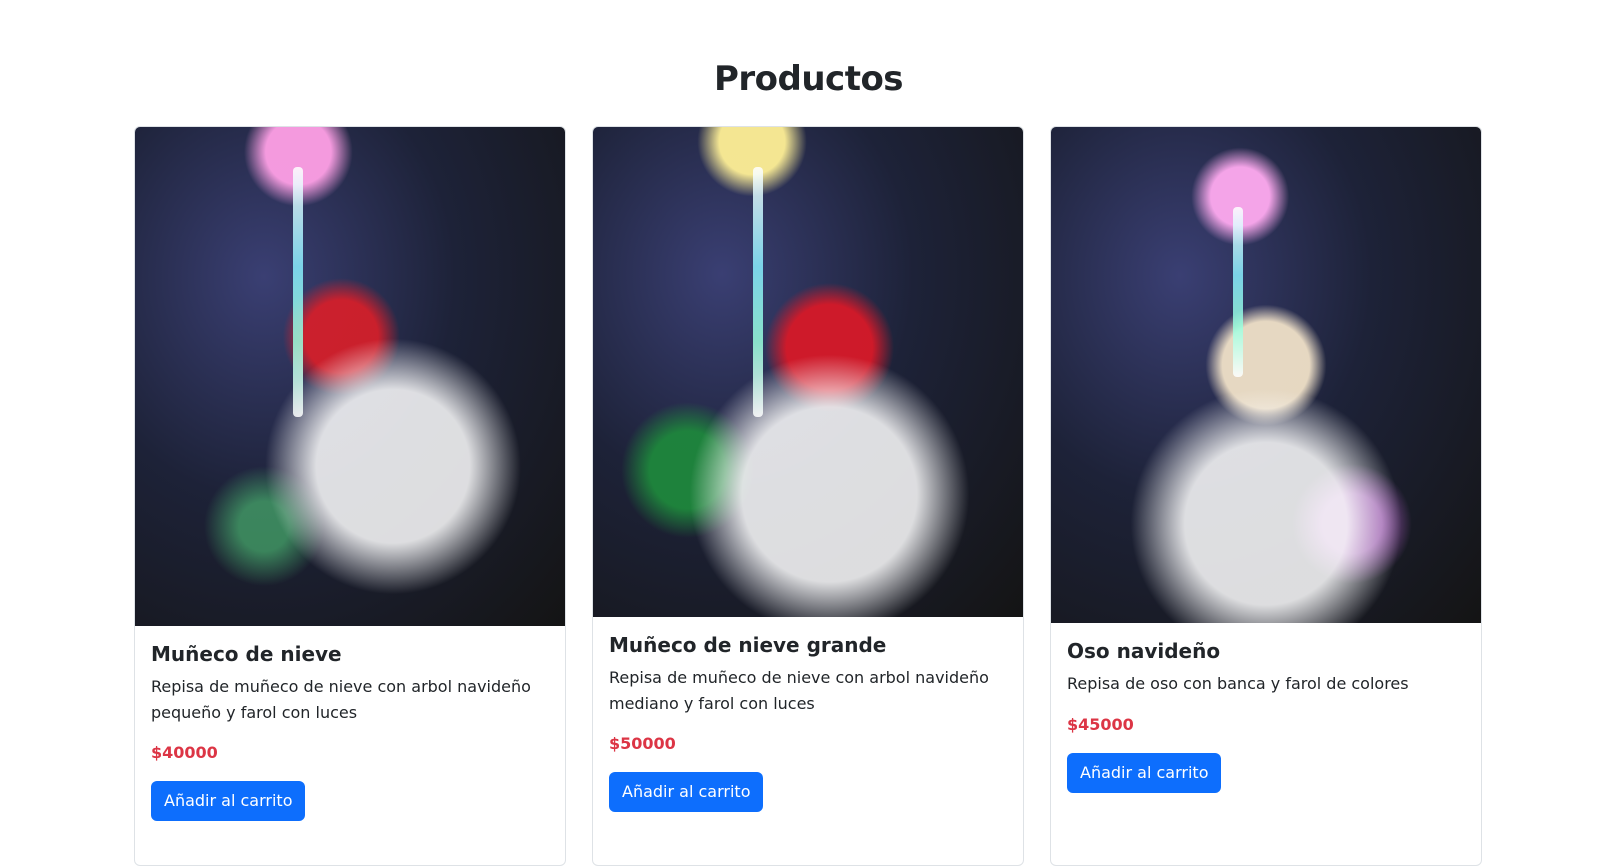 The width and height of the screenshot is (1600, 866). What do you see at coordinates (1144, 651) in the screenshot?
I see `product-title: Oso navideño` at bounding box center [1144, 651].